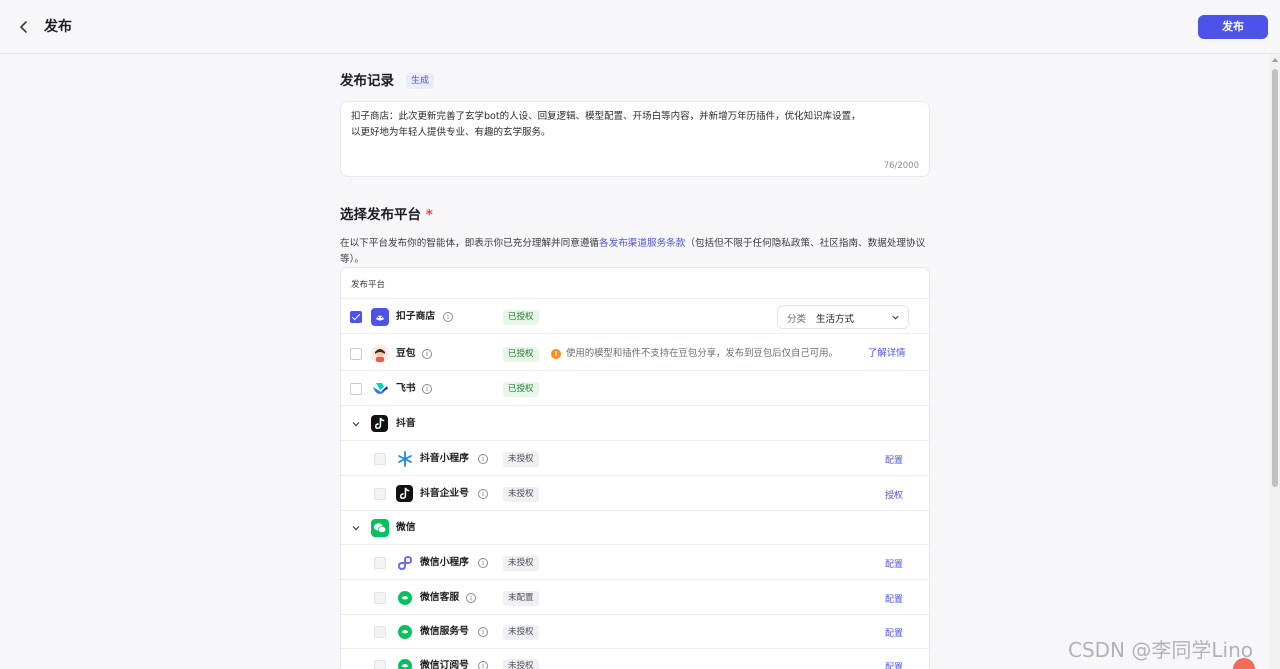 Image resolution: width=1280 pixels, height=669 pixels. I want to click on platform-row-wechat-service: 微信客服 i 未配置 配置, so click(635, 598).